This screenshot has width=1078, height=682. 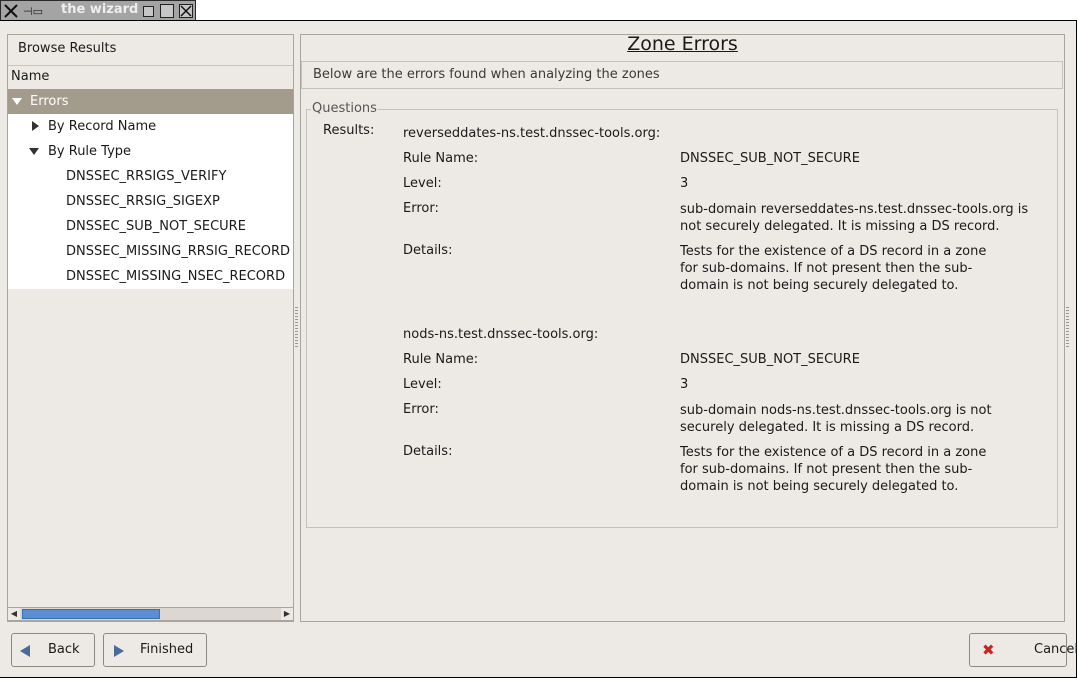 I want to click on tree-item-by-record-name: By Record Name, so click(x=150, y=126).